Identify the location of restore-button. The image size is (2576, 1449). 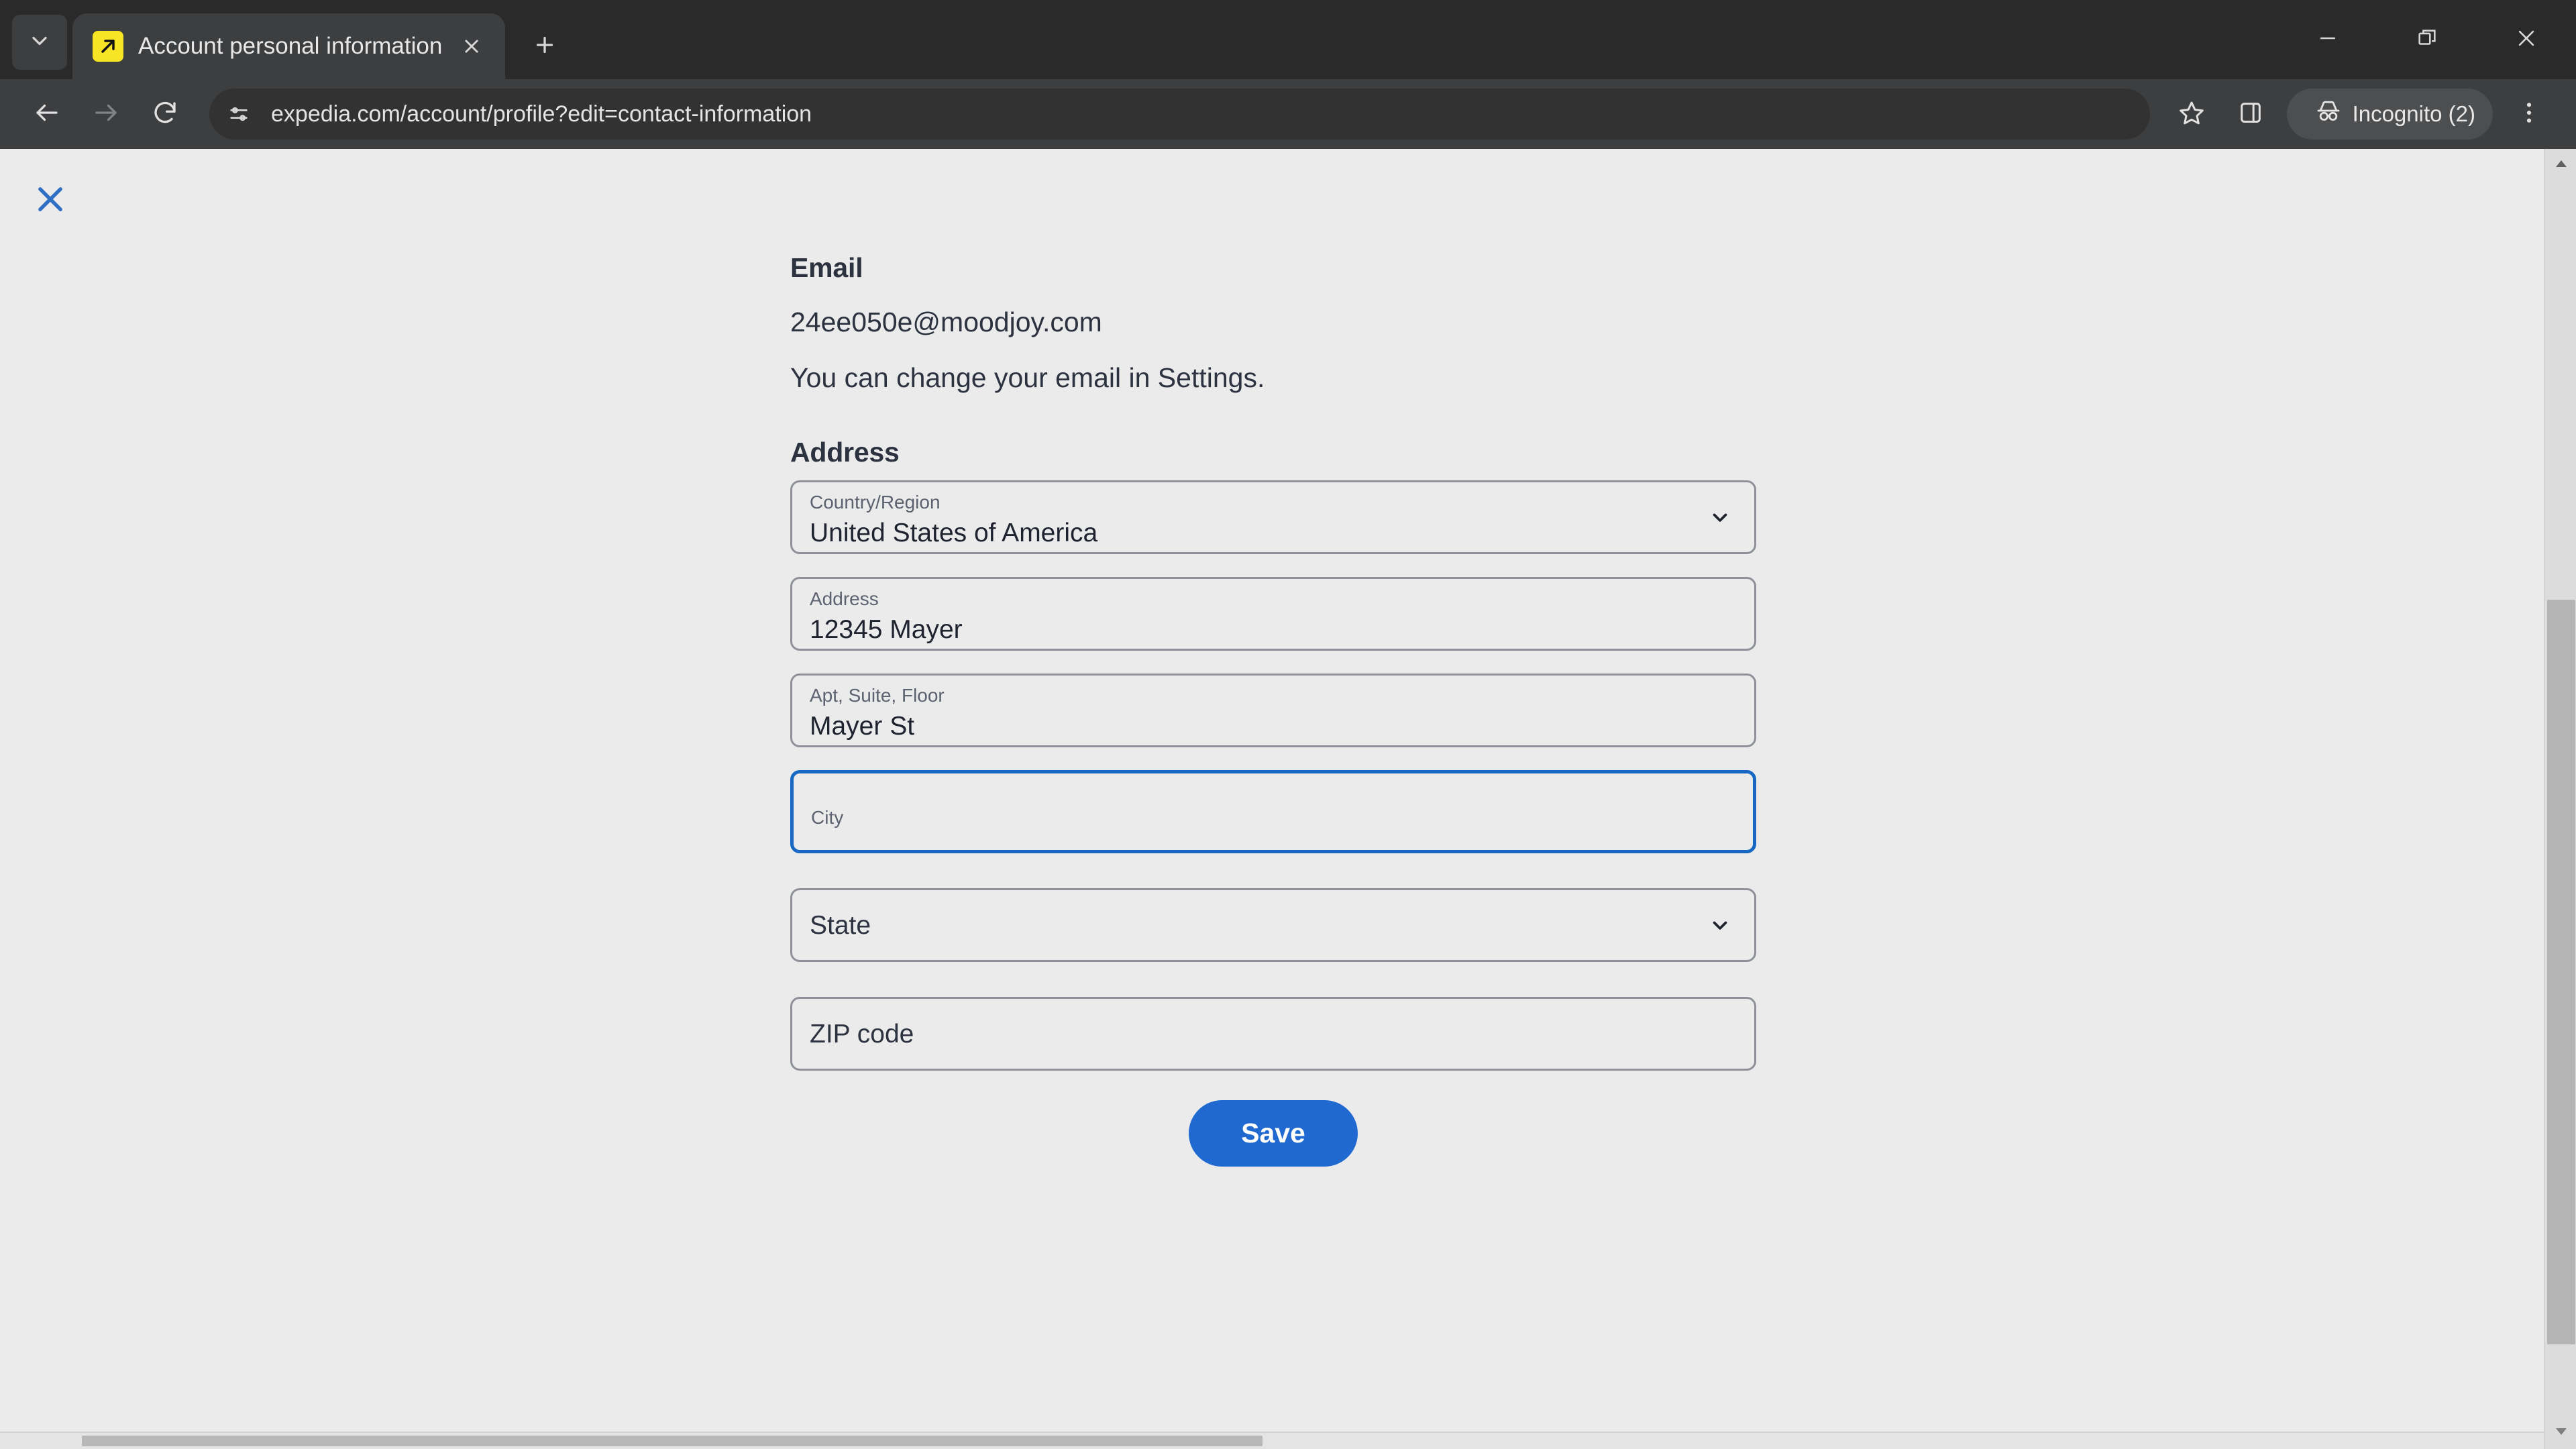
(2427, 39).